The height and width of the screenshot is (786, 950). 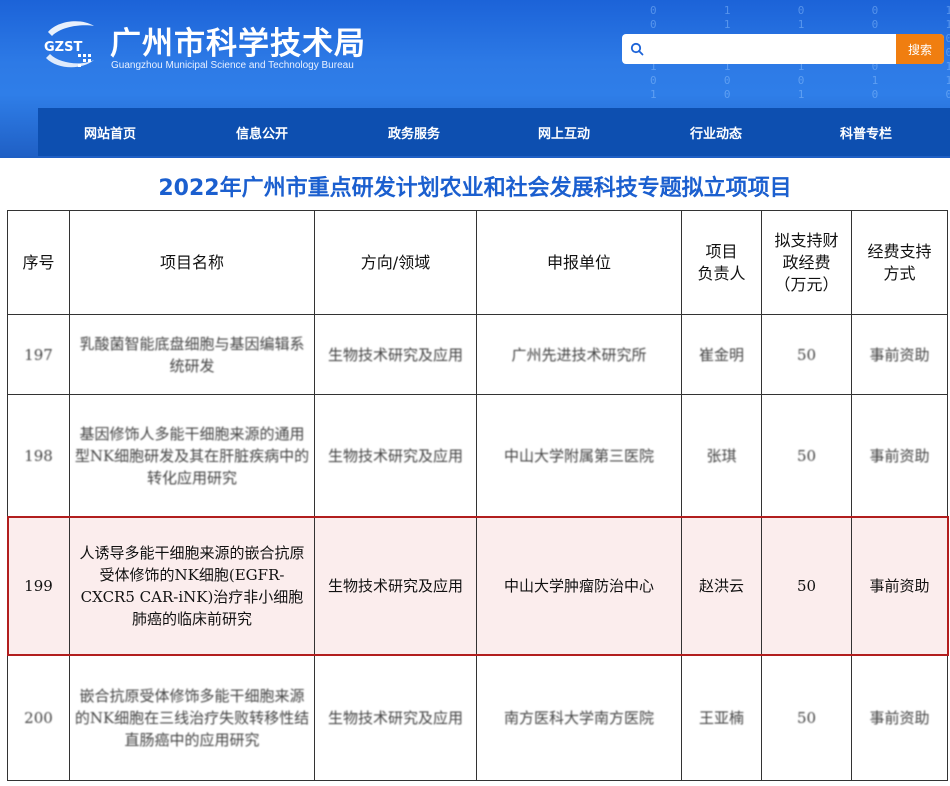 What do you see at coordinates (721, 273) in the screenshot?
I see `header-leader-line2: 负责人` at bounding box center [721, 273].